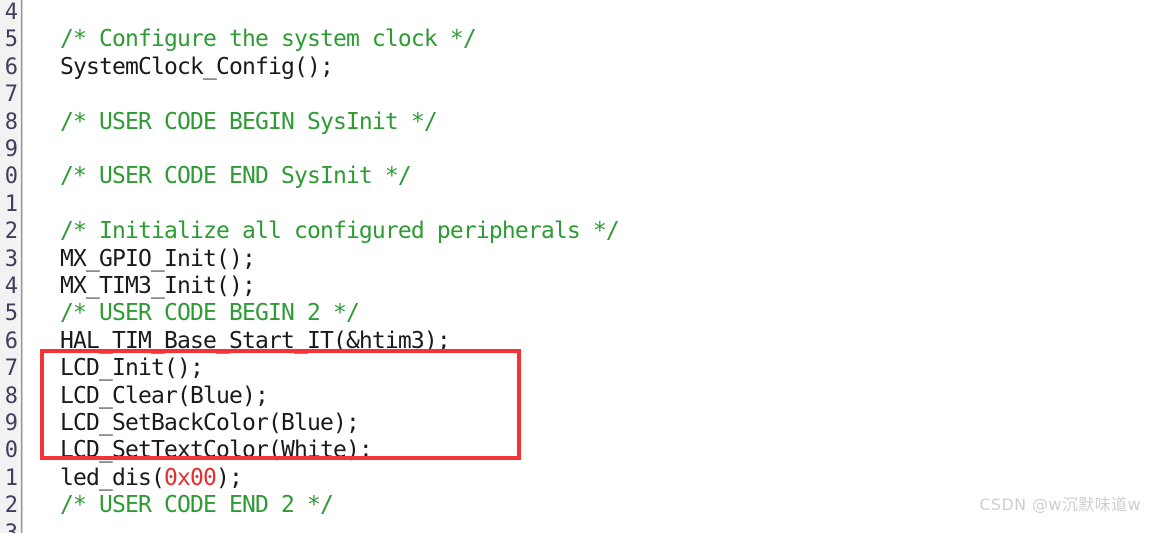  I want to click on code-token-comment: /* USER CODE BEGIN SysInit */, so click(249, 121).